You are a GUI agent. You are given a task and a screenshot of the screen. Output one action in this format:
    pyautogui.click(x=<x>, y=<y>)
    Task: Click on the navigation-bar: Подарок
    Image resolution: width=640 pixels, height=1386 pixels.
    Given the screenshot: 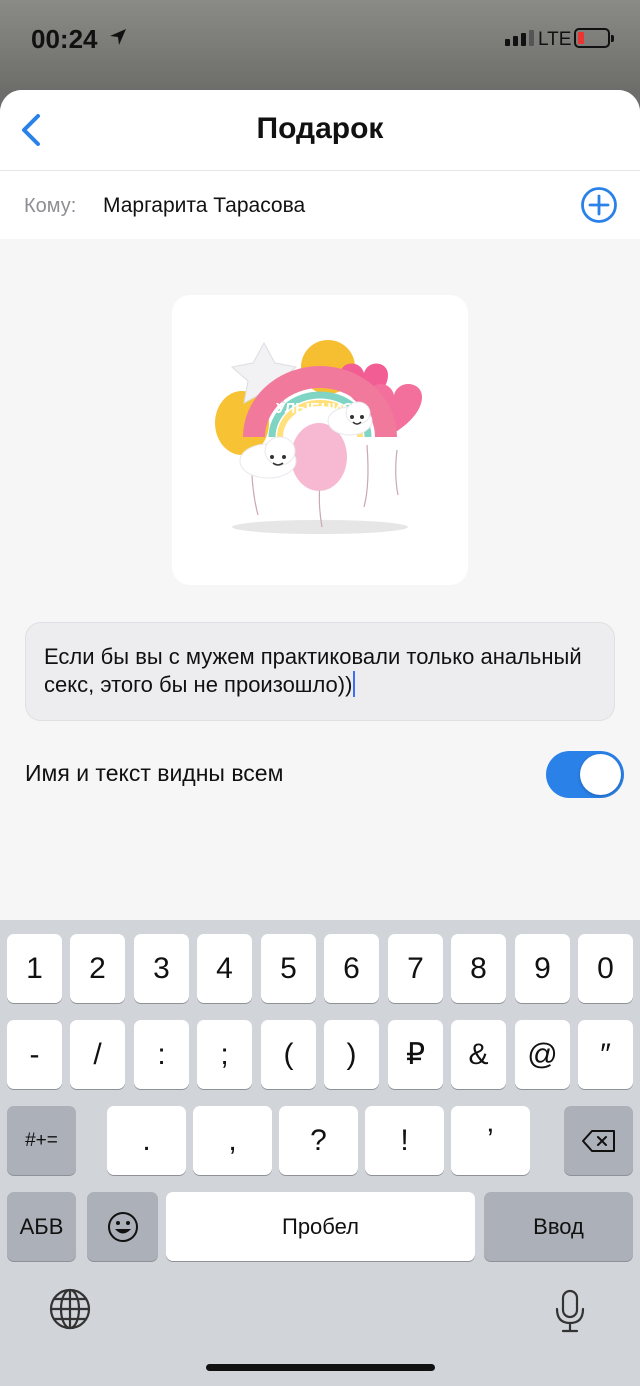 What is the action you would take?
    pyautogui.click(x=320, y=130)
    